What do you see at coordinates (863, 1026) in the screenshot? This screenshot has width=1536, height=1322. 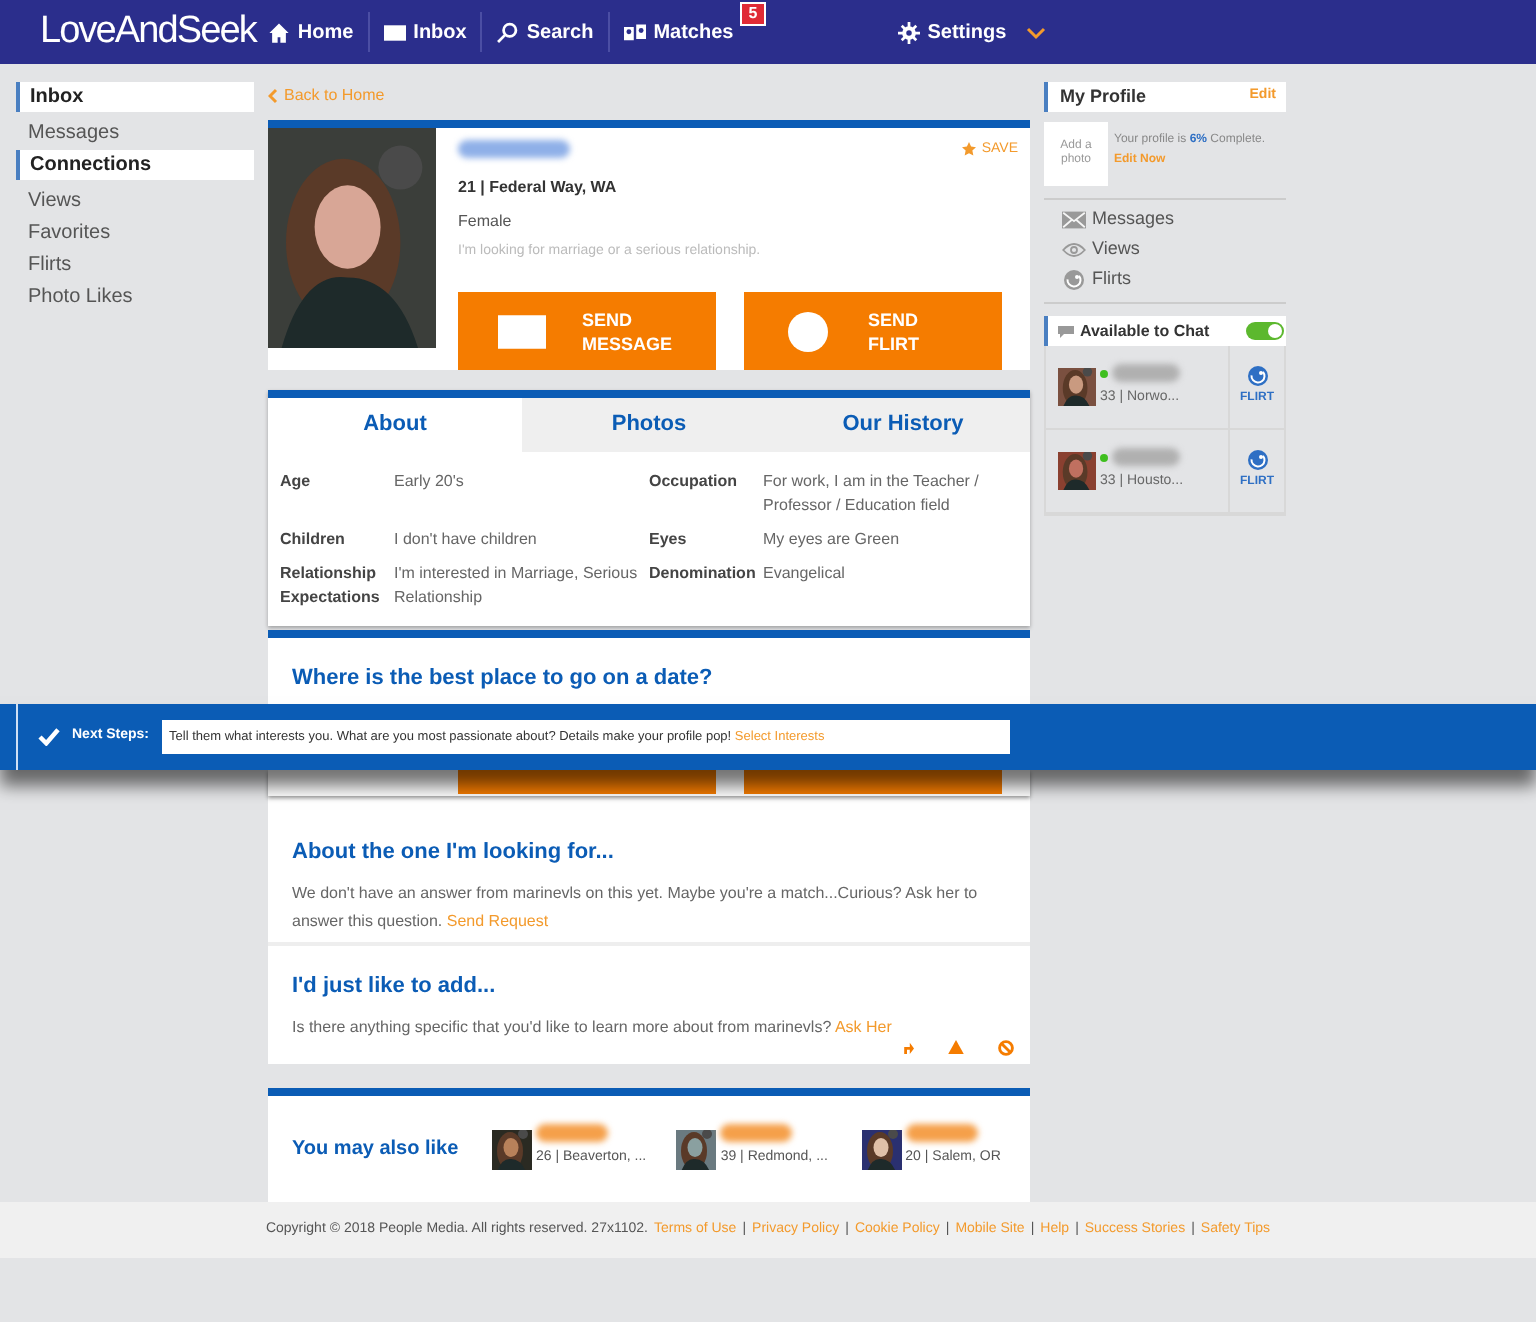 I see `request-link: Ask Her` at bounding box center [863, 1026].